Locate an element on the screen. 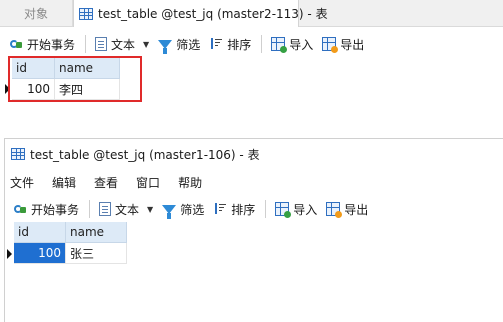 This screenshot has width=503, height=322. data-grid-master1: id name 100 张三 is located at coordinates (70, 243).